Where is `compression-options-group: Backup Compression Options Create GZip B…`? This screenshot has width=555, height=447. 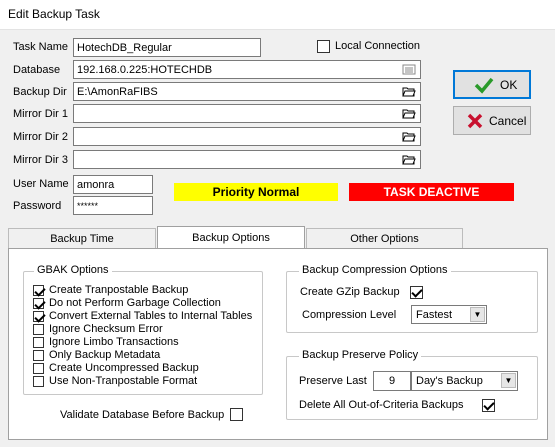
compression-options-group: Backup Compression Options Create GZip B… is located at coordinates (412, 298).